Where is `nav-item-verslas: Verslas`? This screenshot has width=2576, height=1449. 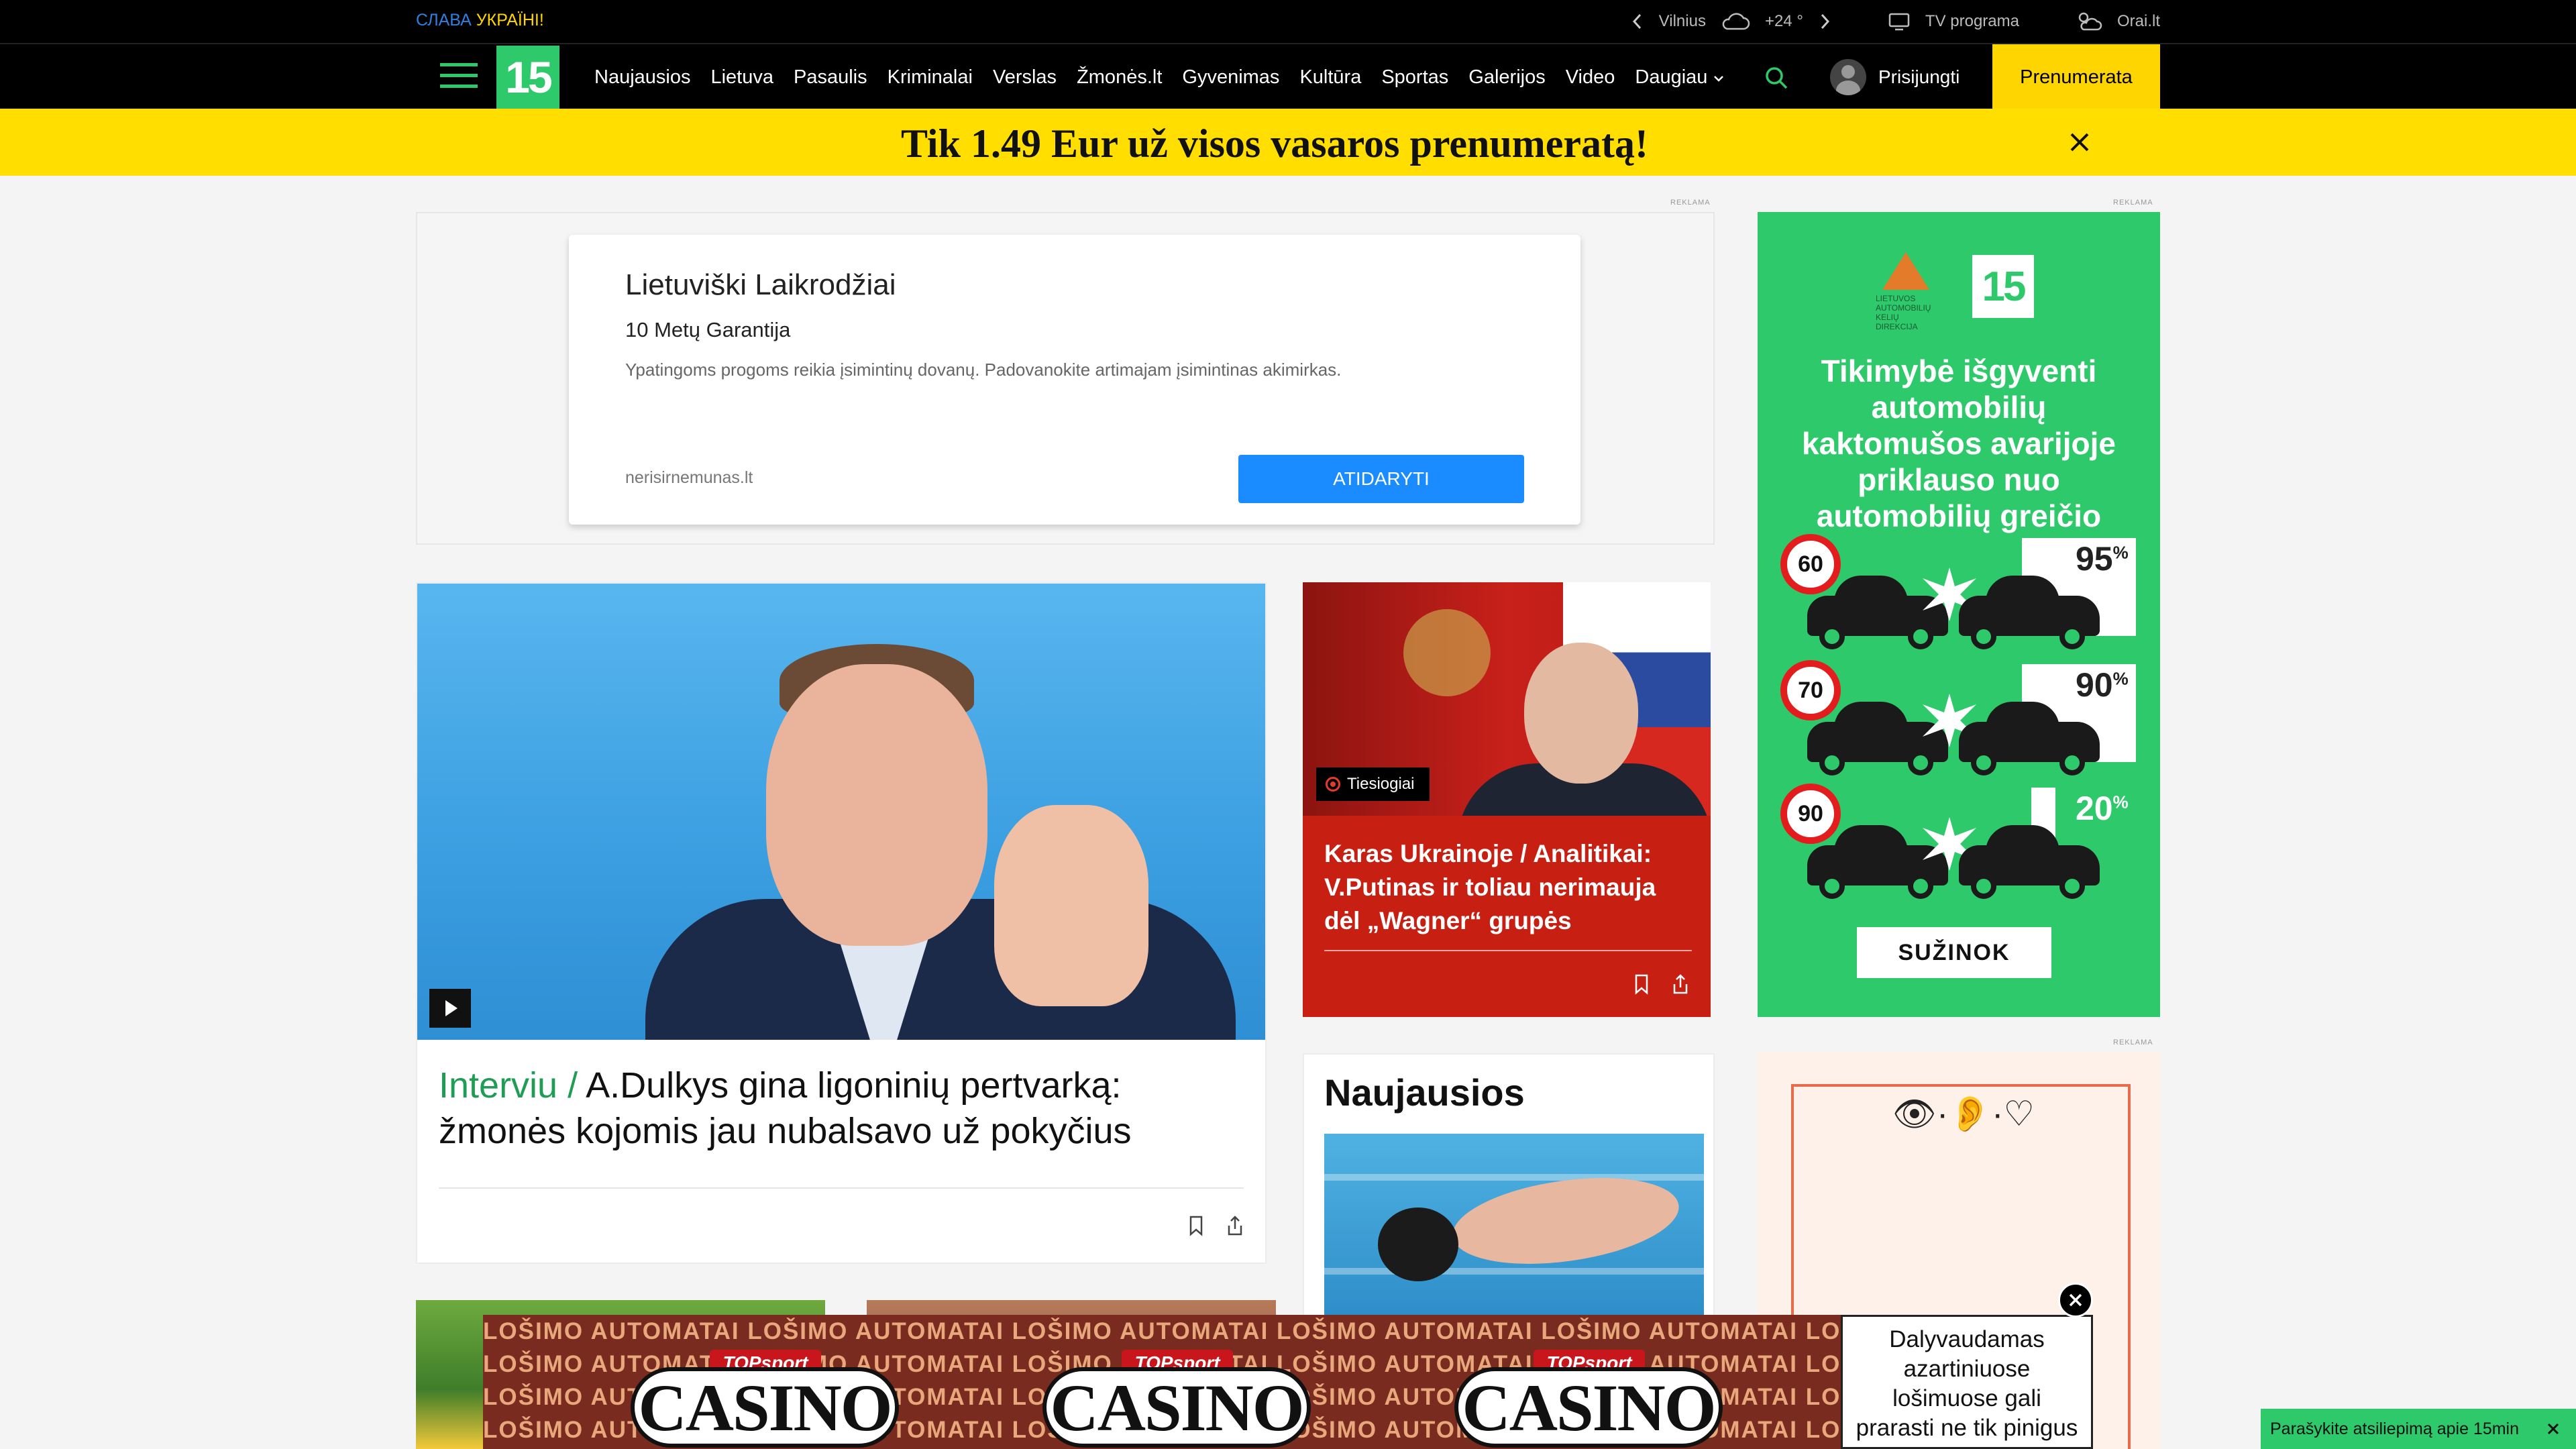 nav-item-verslas: Verslas is located at coordinates (1025, 77).